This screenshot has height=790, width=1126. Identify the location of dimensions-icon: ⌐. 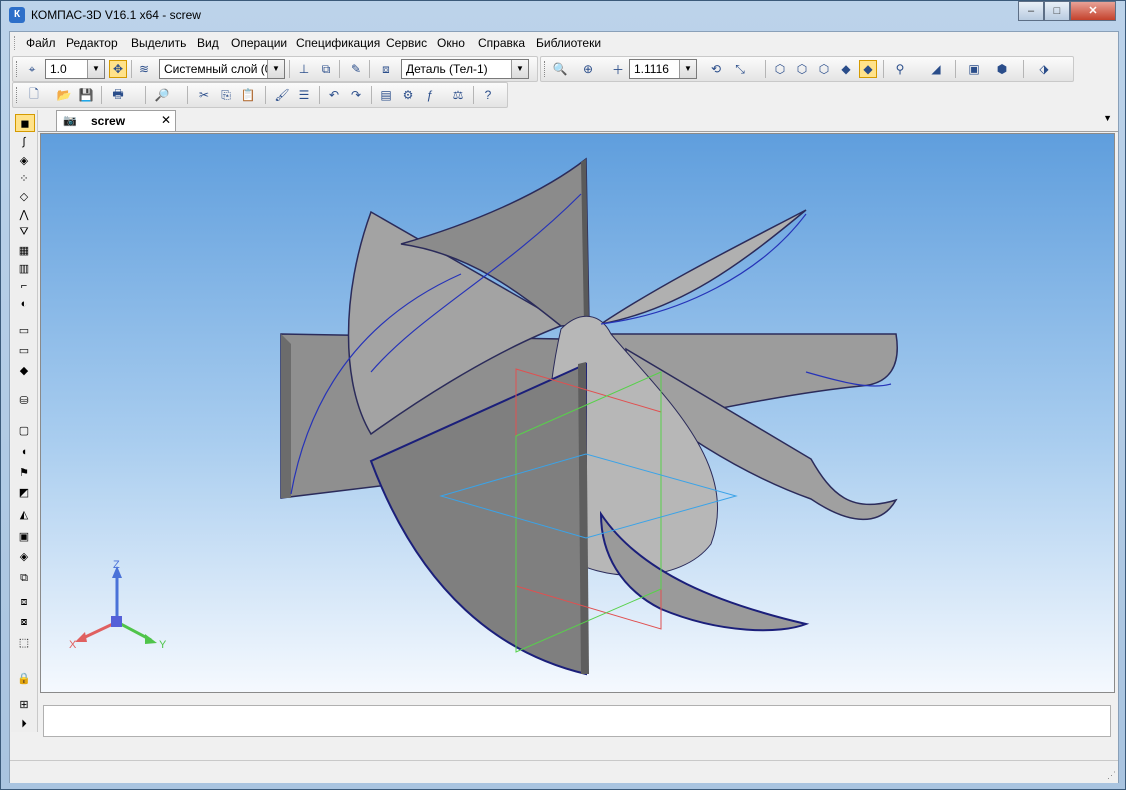
(24, 286).